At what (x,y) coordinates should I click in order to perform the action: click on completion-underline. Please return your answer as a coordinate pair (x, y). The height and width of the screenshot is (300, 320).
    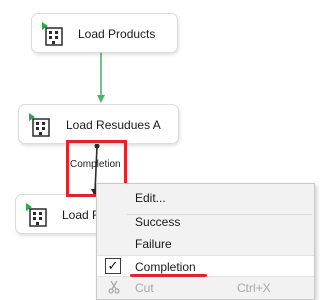
    Looking at the image, I should click on (168, 275).